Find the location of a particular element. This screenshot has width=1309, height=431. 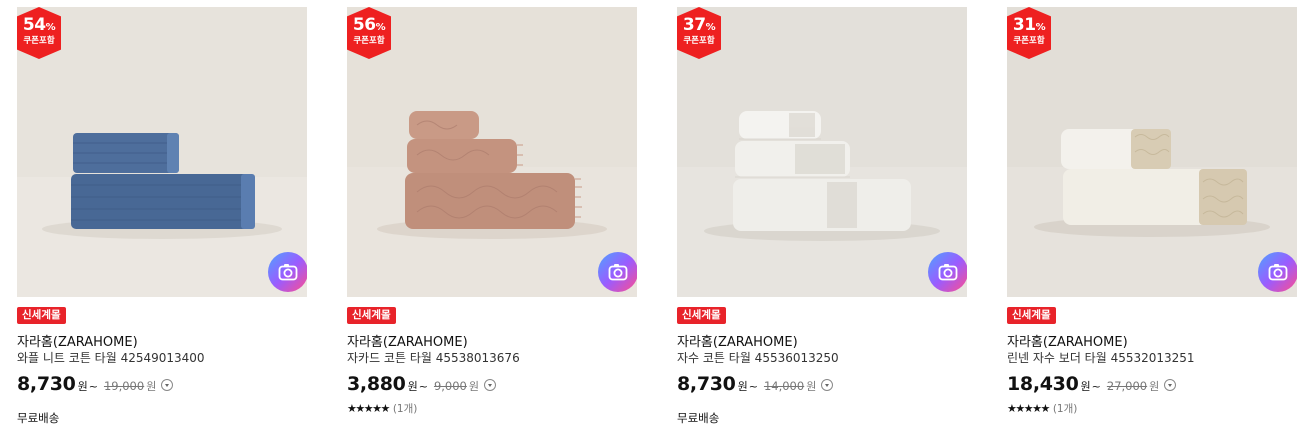

discount-value: 37 is located at coordinates (694, 25).